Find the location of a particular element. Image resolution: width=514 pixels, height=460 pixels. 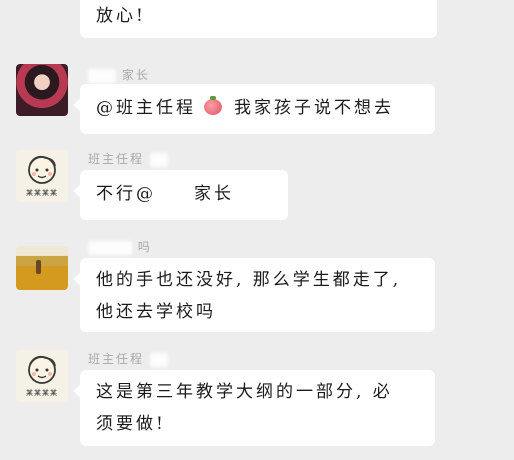

sender-name-visible: 家长 is located at coordinates (135, 75).